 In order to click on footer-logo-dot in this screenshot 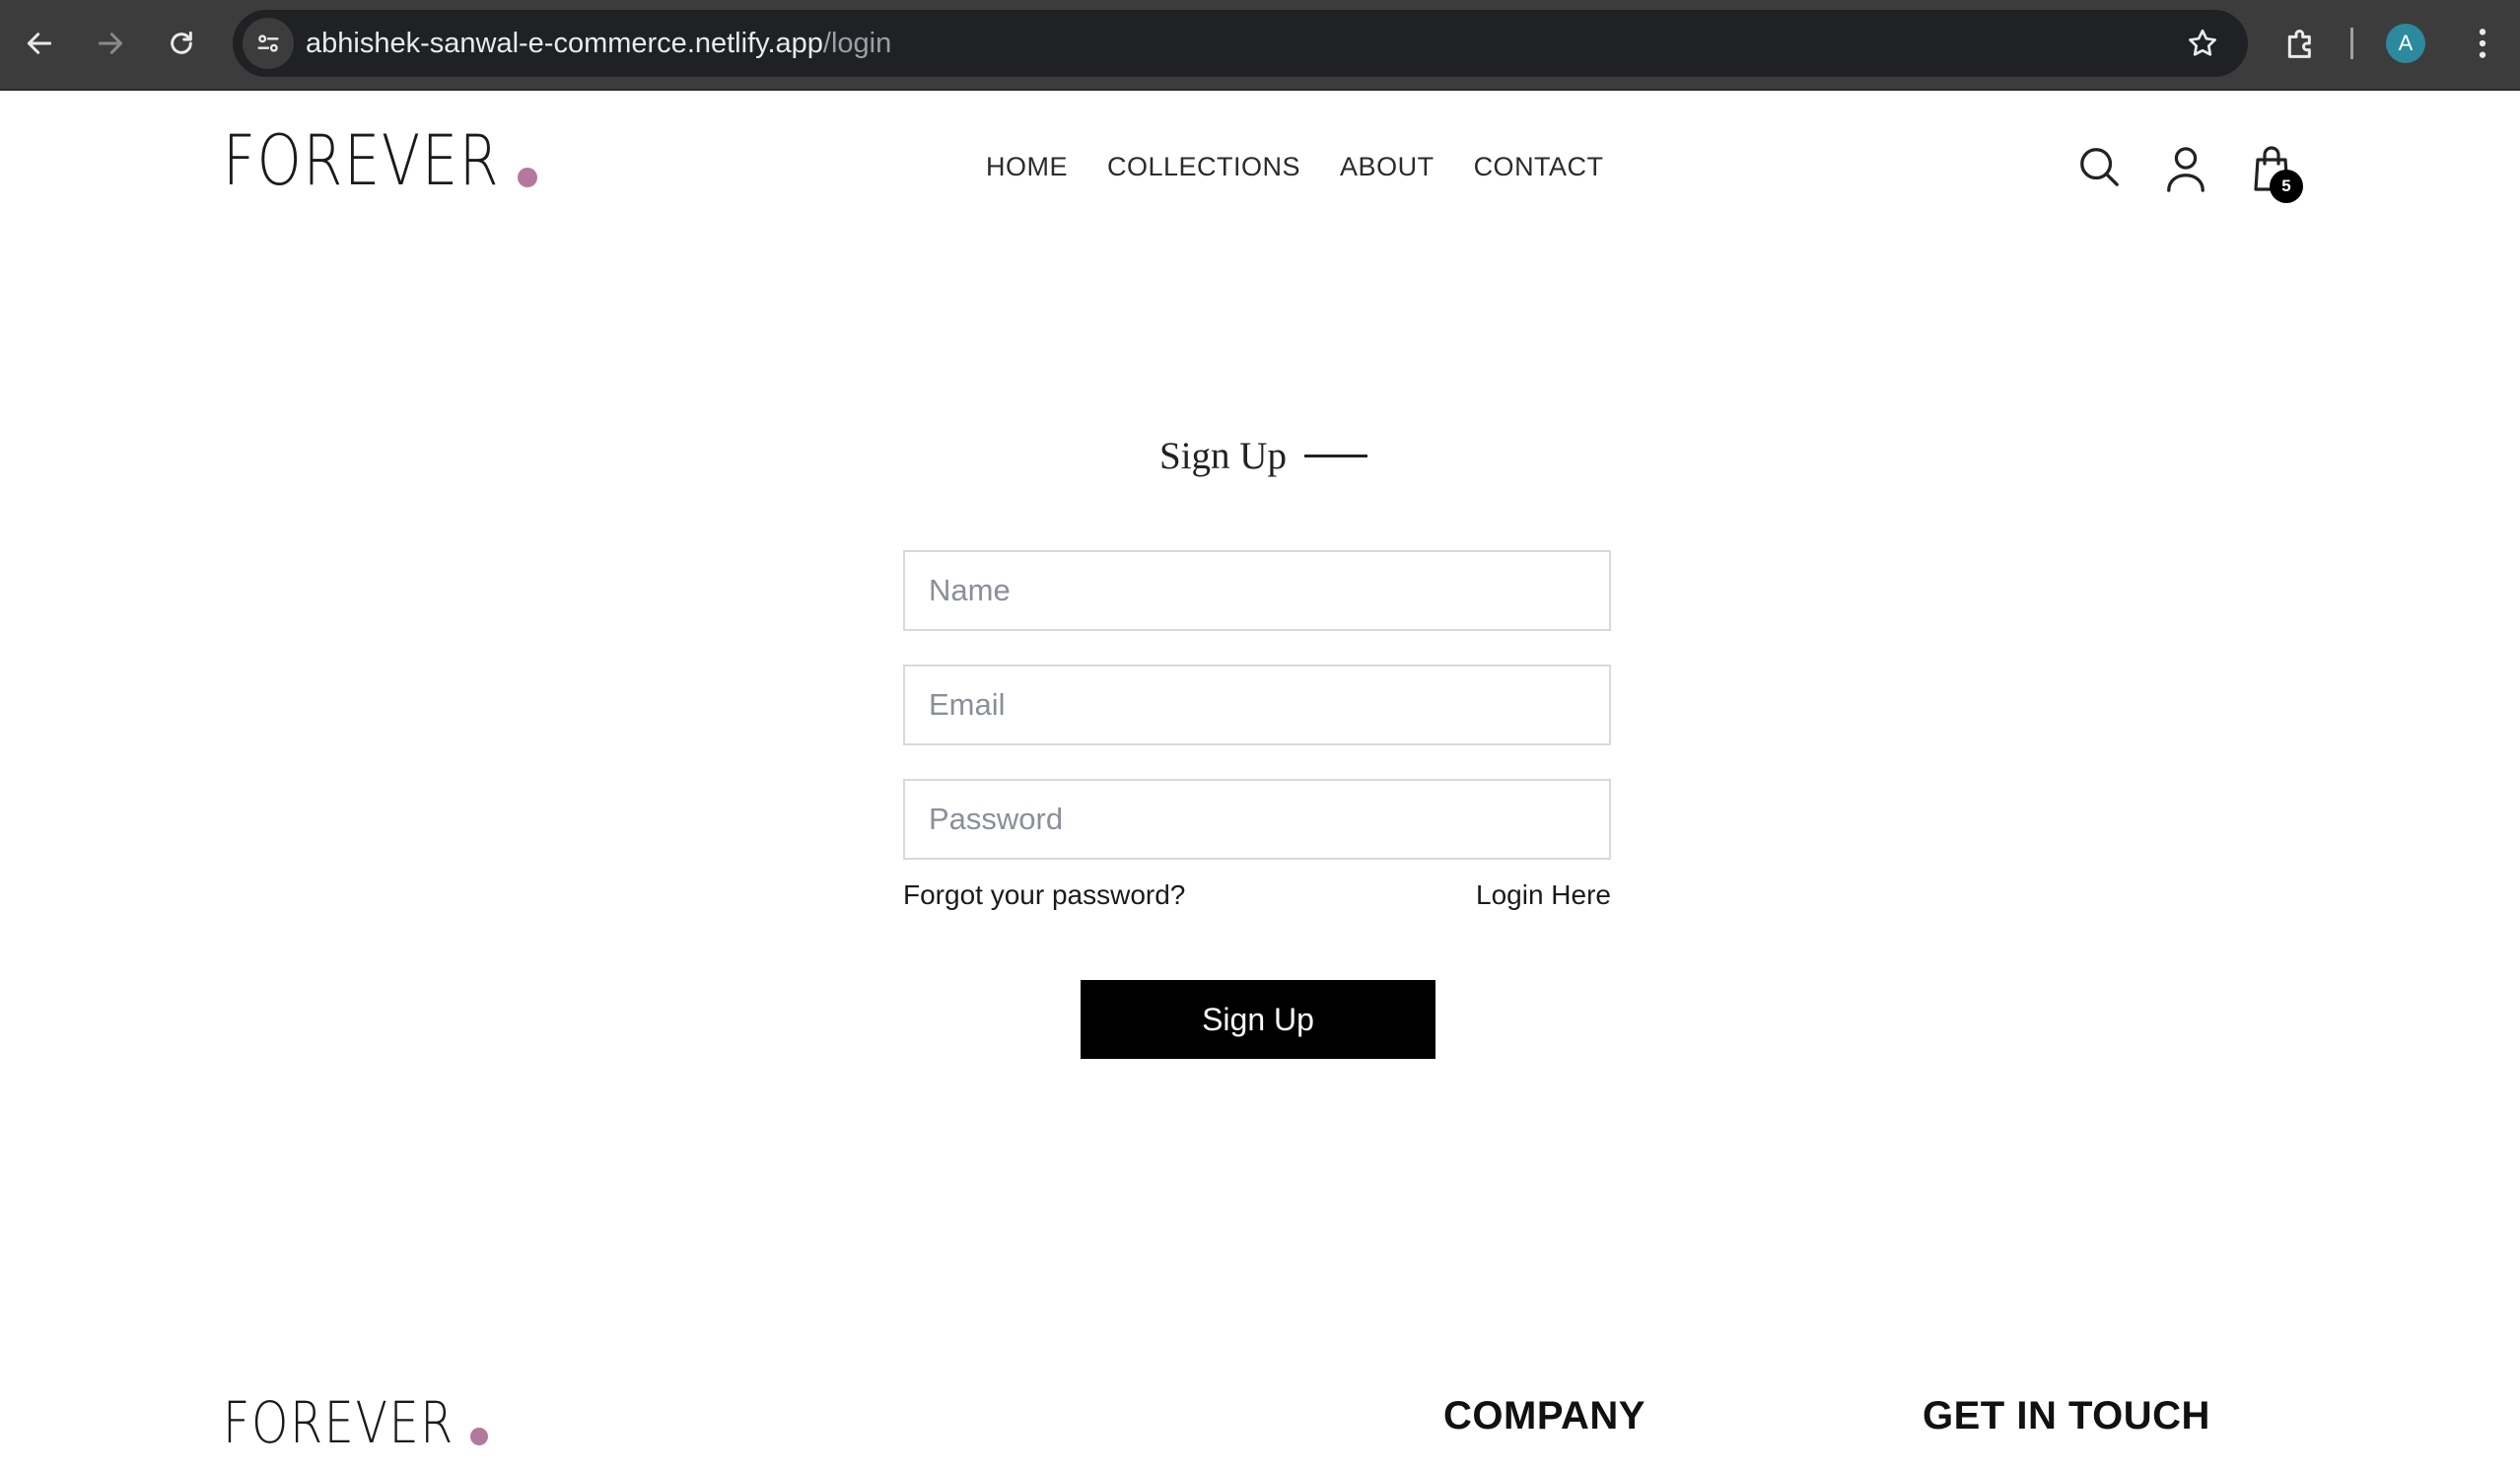, I will do `click(478, 1436)`.